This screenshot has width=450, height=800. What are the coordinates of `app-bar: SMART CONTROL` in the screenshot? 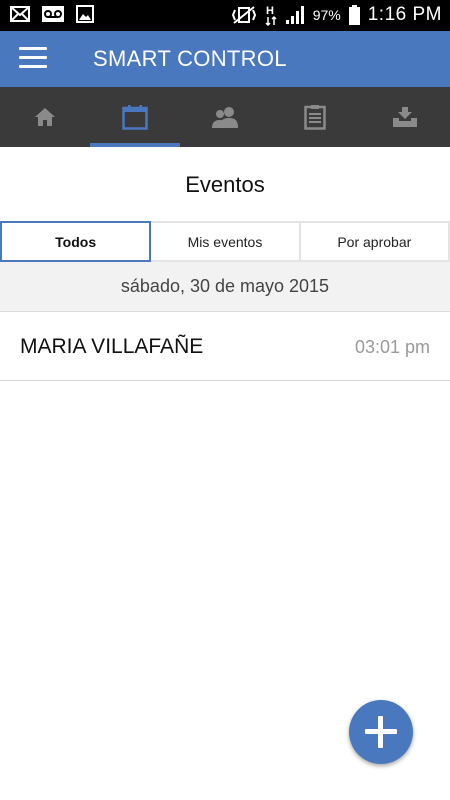 It's located at (225, 59).